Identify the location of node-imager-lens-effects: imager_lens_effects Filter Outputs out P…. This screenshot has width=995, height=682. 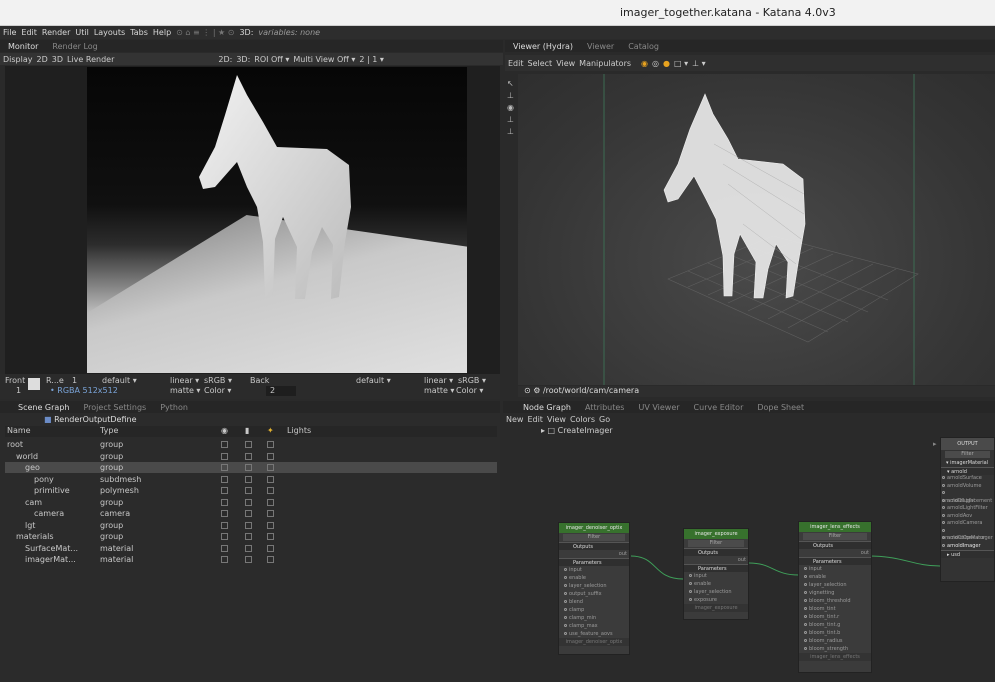
(835, 597).